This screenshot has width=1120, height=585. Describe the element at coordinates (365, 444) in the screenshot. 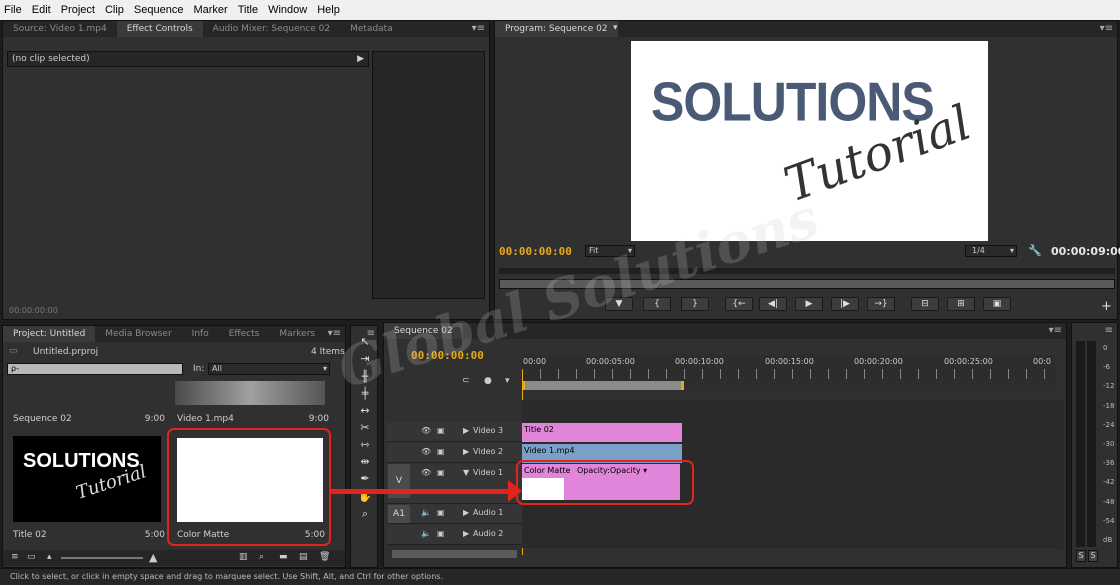

I see `slip-tool-icon: ⇿` at that location.